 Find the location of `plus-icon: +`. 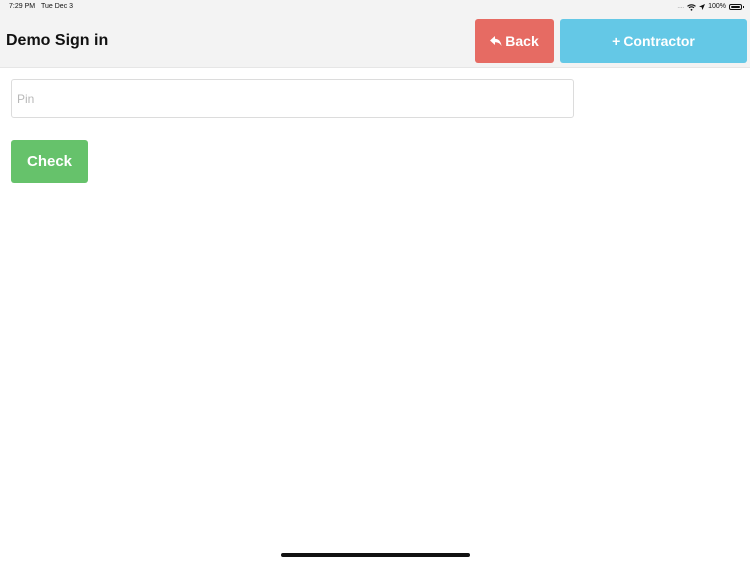

plus-icon: + is located at coordinates (616, 41).